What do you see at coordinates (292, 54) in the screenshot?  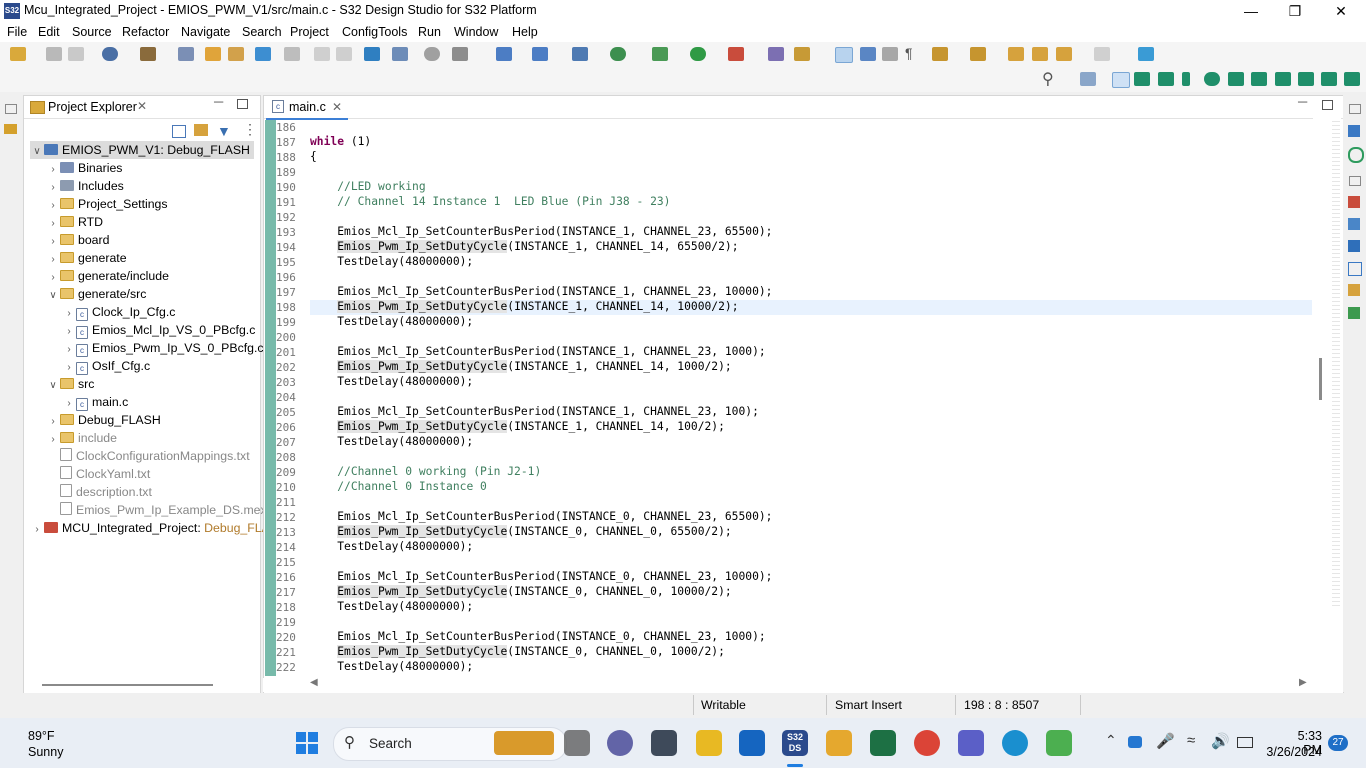 I see `copy-icon` at bounding box center [292, 54].